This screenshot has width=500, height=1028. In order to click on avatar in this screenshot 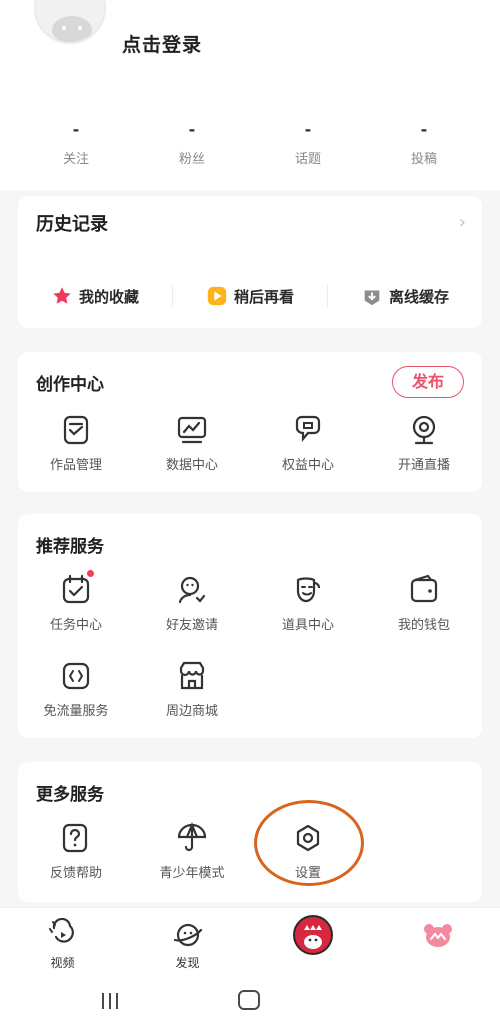, I will do `click(70, 22)`.